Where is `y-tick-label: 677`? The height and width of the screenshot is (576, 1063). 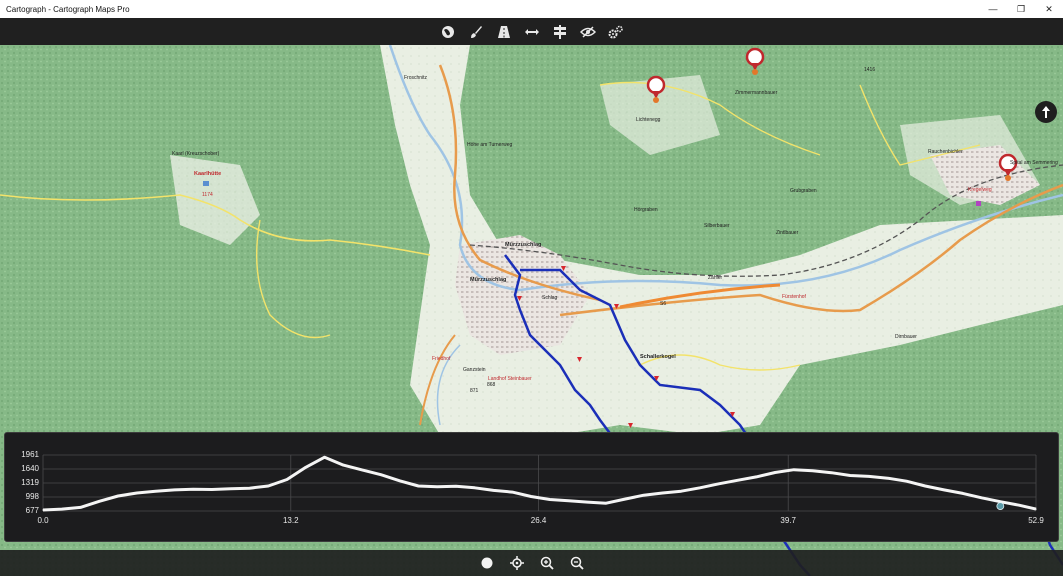
y-tick-label: 677 is located at coordinates (32, 510).